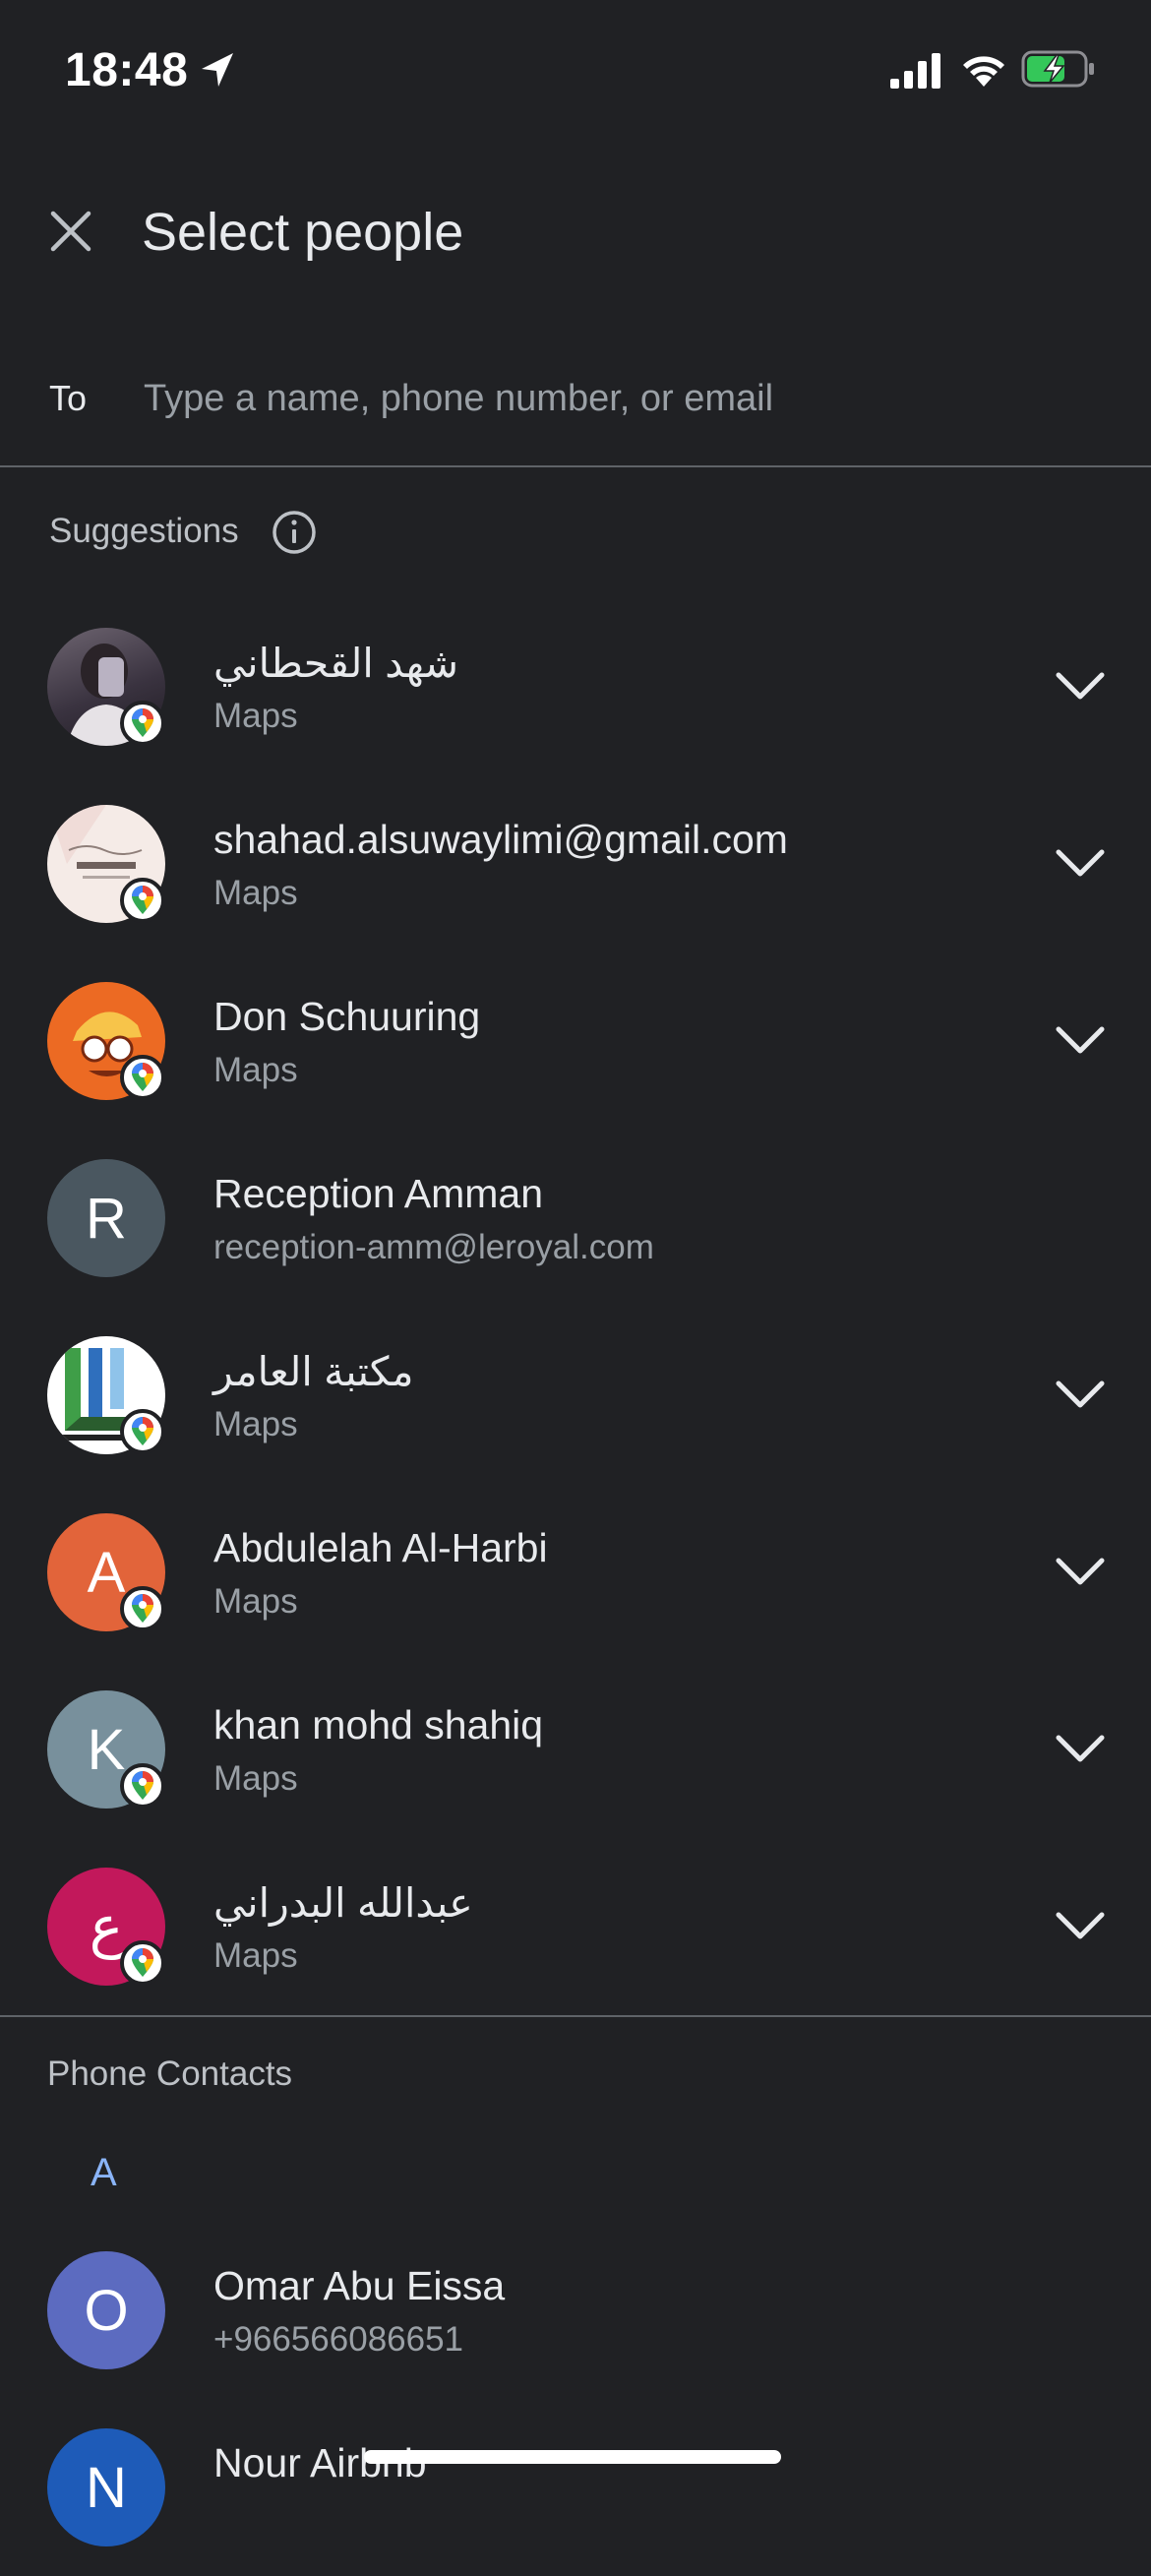 This screenshot has width=1151, height=2576. Describe the element at coordinates (575, 1749) in the screenshot. I see `suggestion-row: K khan mohd shahiq Maps` at that location.